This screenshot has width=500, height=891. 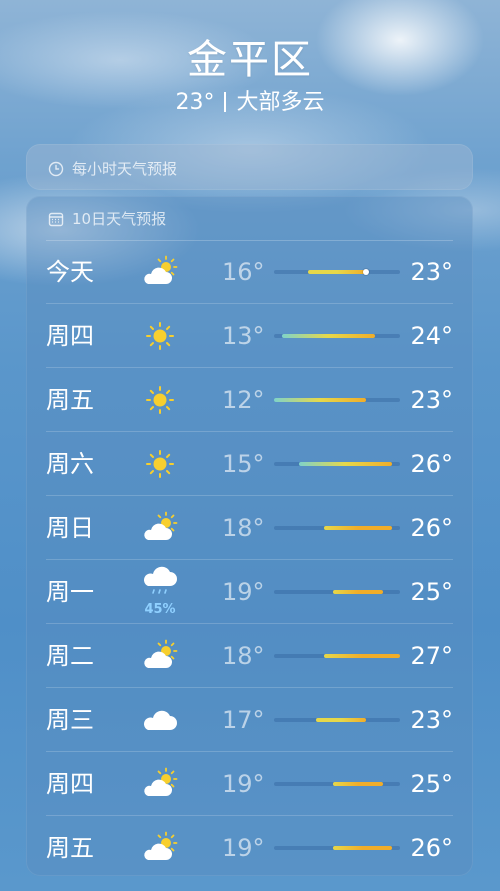 What do you see at coordinates (160, 720) in the screenshot?
I see `cloud-icon` at bounding box center [160, 720].